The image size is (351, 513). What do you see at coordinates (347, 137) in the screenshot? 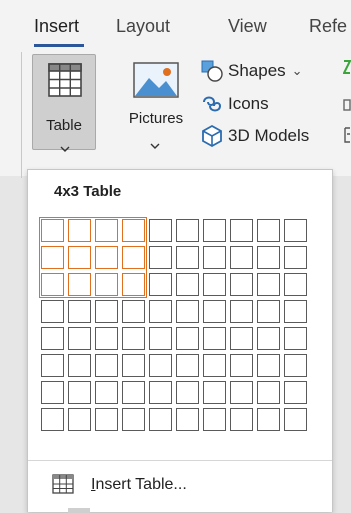
I see `screenshot-icon` at bounding box center [347, 137].